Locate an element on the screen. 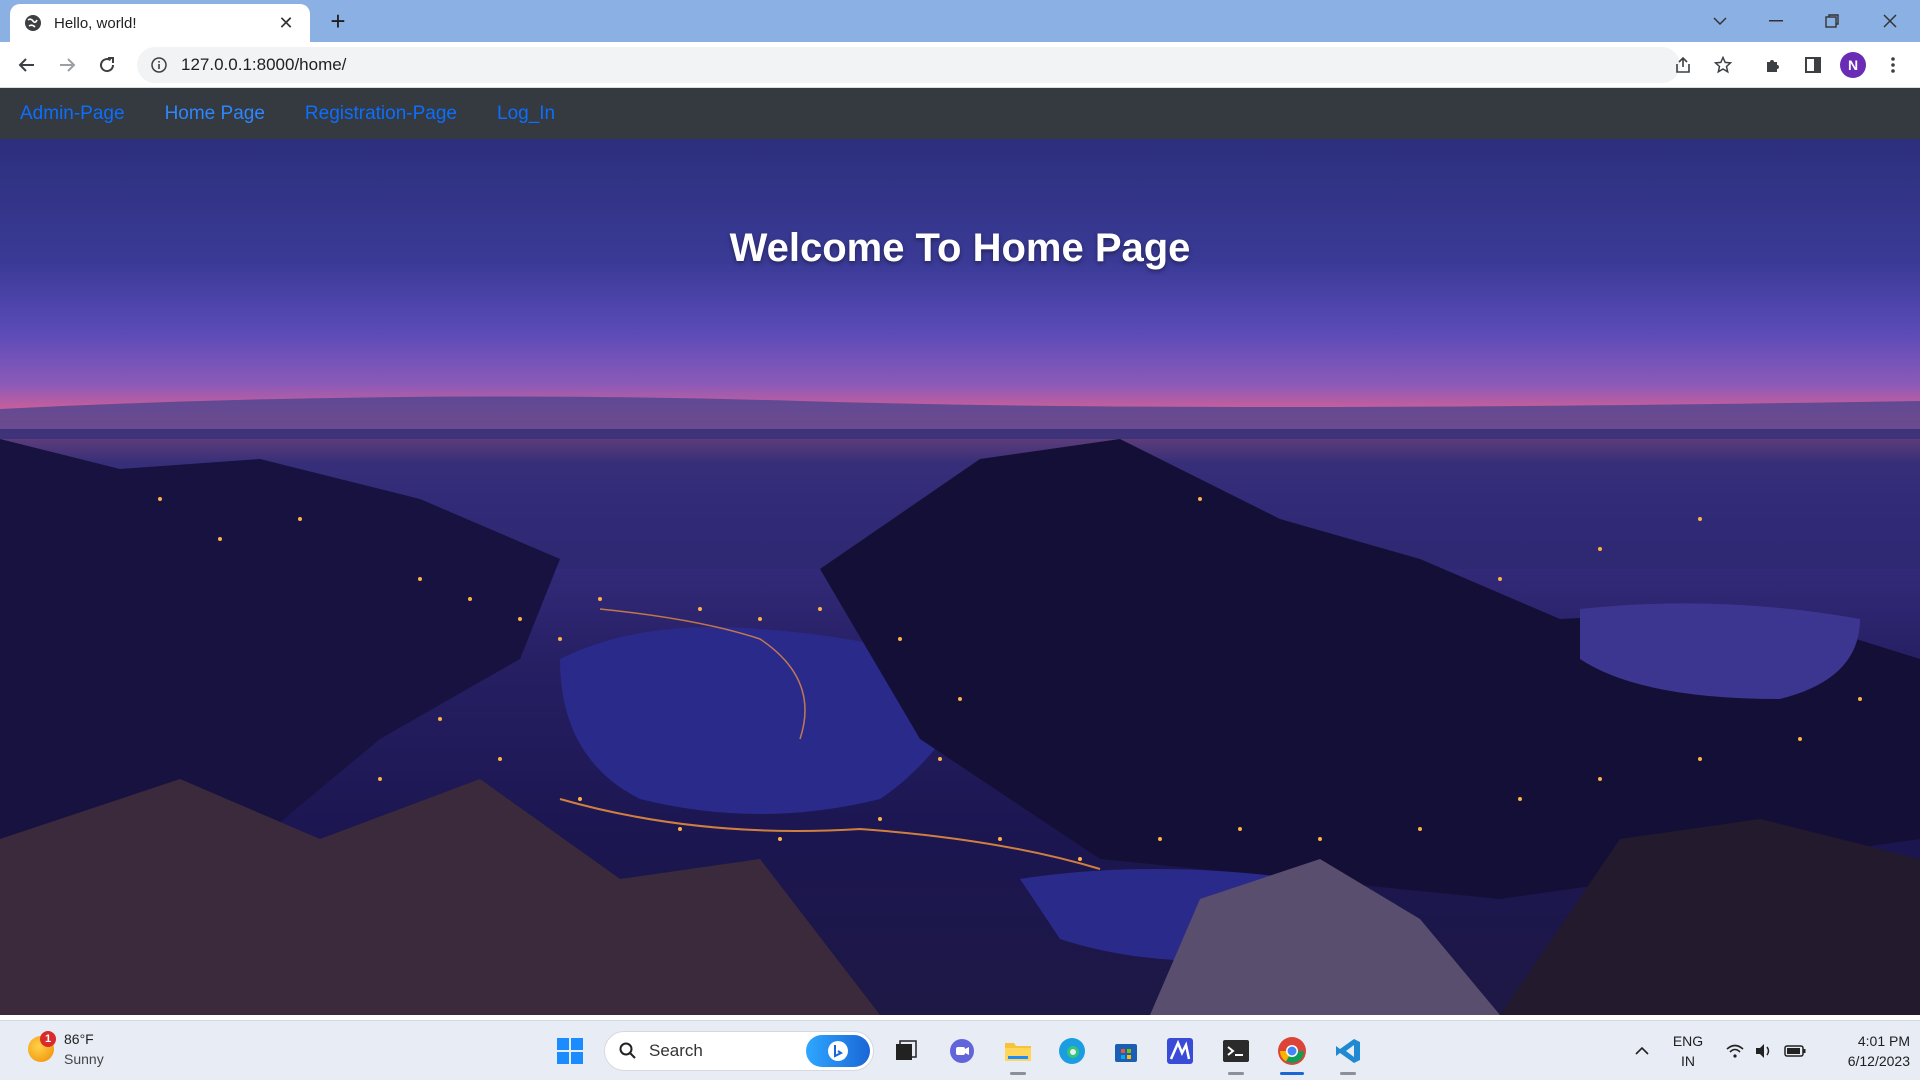  battery-icon is located at coordinates (1795, 1051).